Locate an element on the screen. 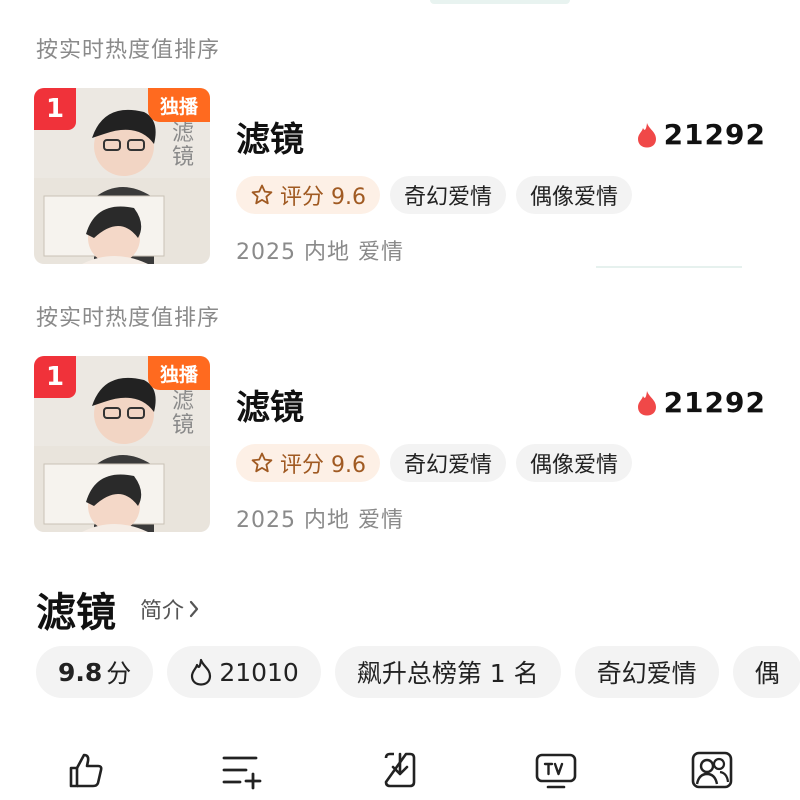 Image resolution: width=800 pixels, height=800 pixels. heat-chip-value: 21010 is located at coordinates (259, 672).